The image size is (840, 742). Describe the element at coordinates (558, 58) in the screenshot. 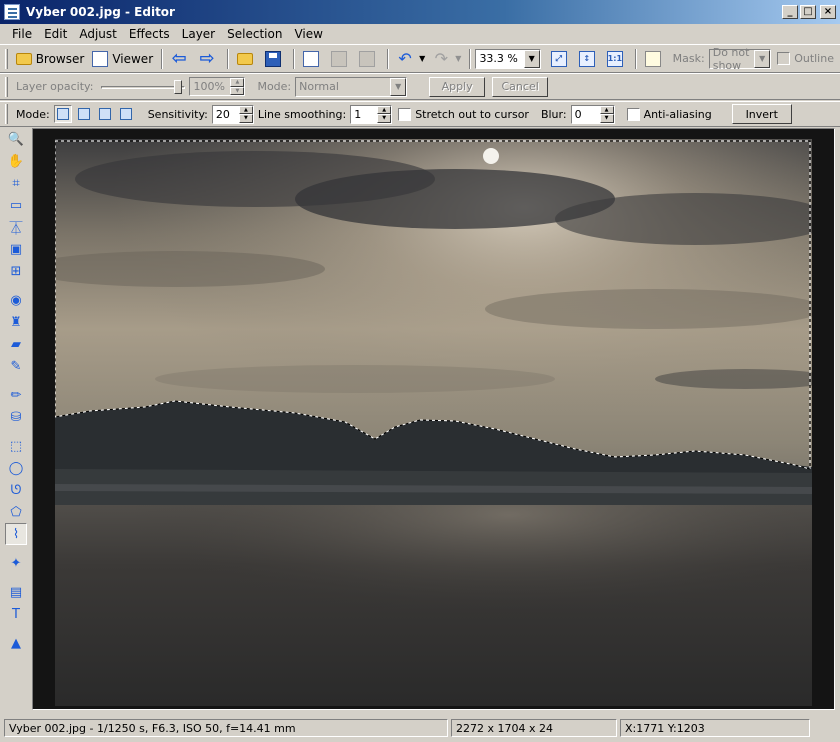

I see `fit-icon: ⤢` at that location.